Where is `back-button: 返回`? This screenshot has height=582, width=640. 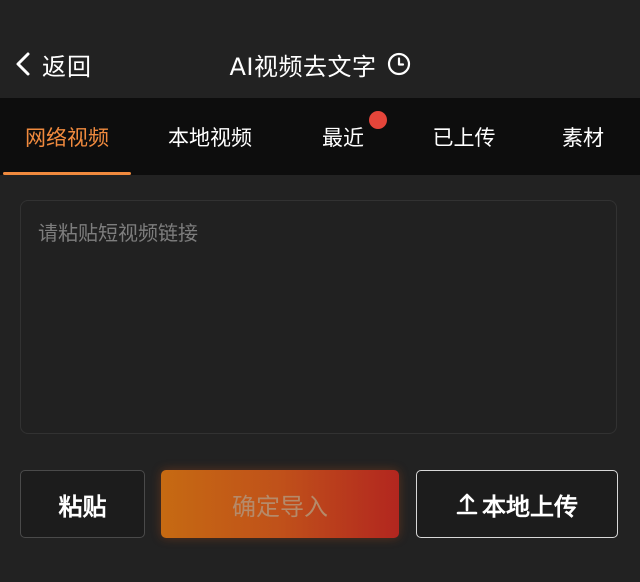
back-button: 返回 is located at coordinates (53, 64).